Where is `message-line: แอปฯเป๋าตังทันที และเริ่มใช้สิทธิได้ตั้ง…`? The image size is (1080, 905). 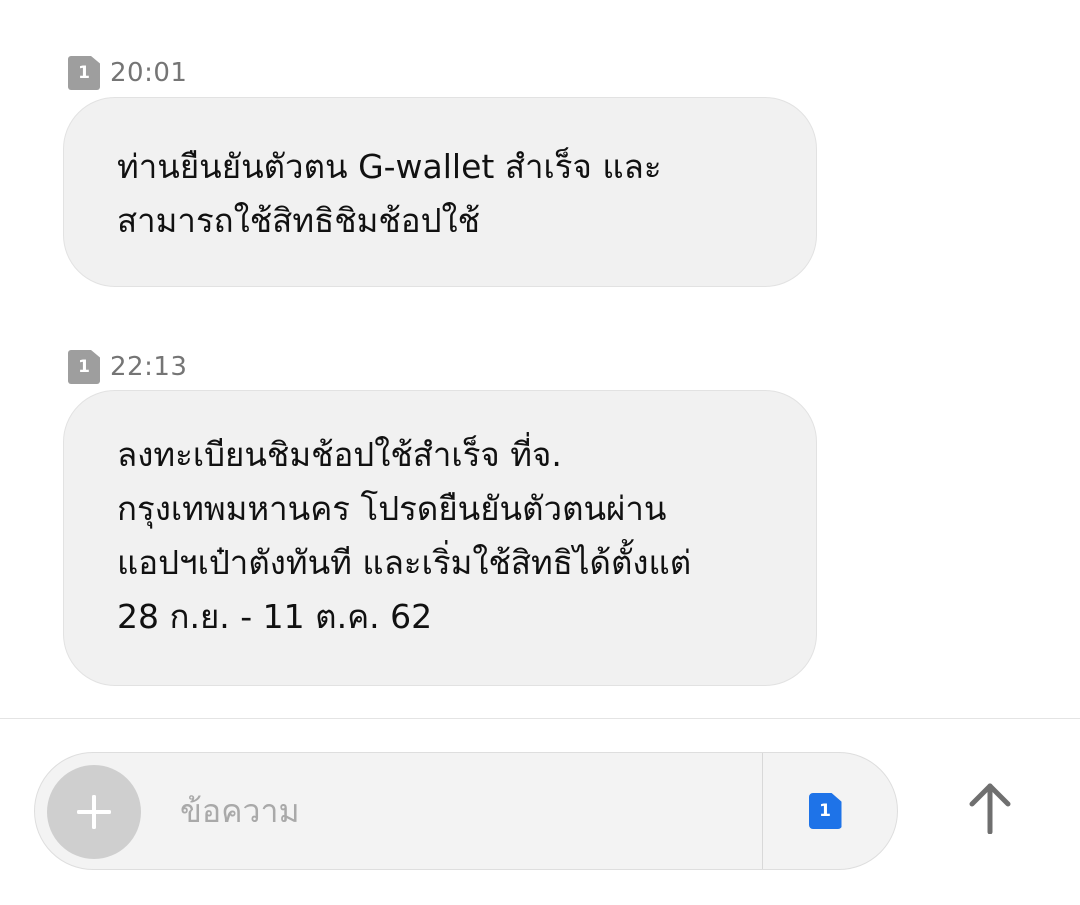
message-line: แอปฯเป๋าตังทันที และเริ่มใช้สิทธิได้ตั้ง… is located at coordinates (404, 562).